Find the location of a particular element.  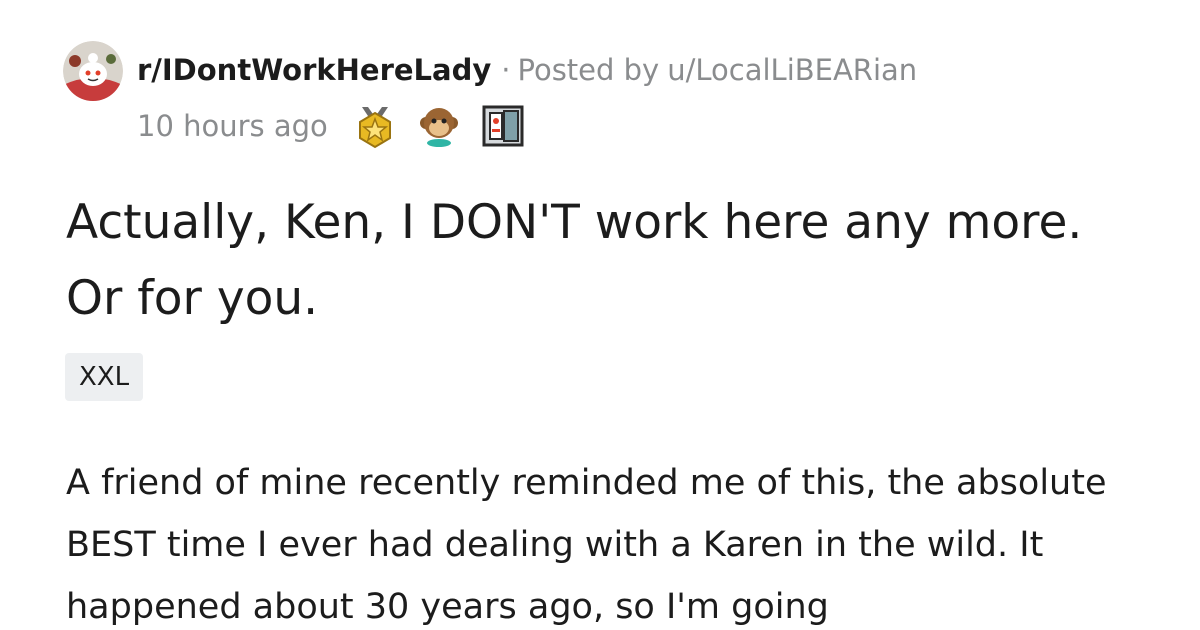

posted-by-label: Posted by is located at coordinates (588, 70).